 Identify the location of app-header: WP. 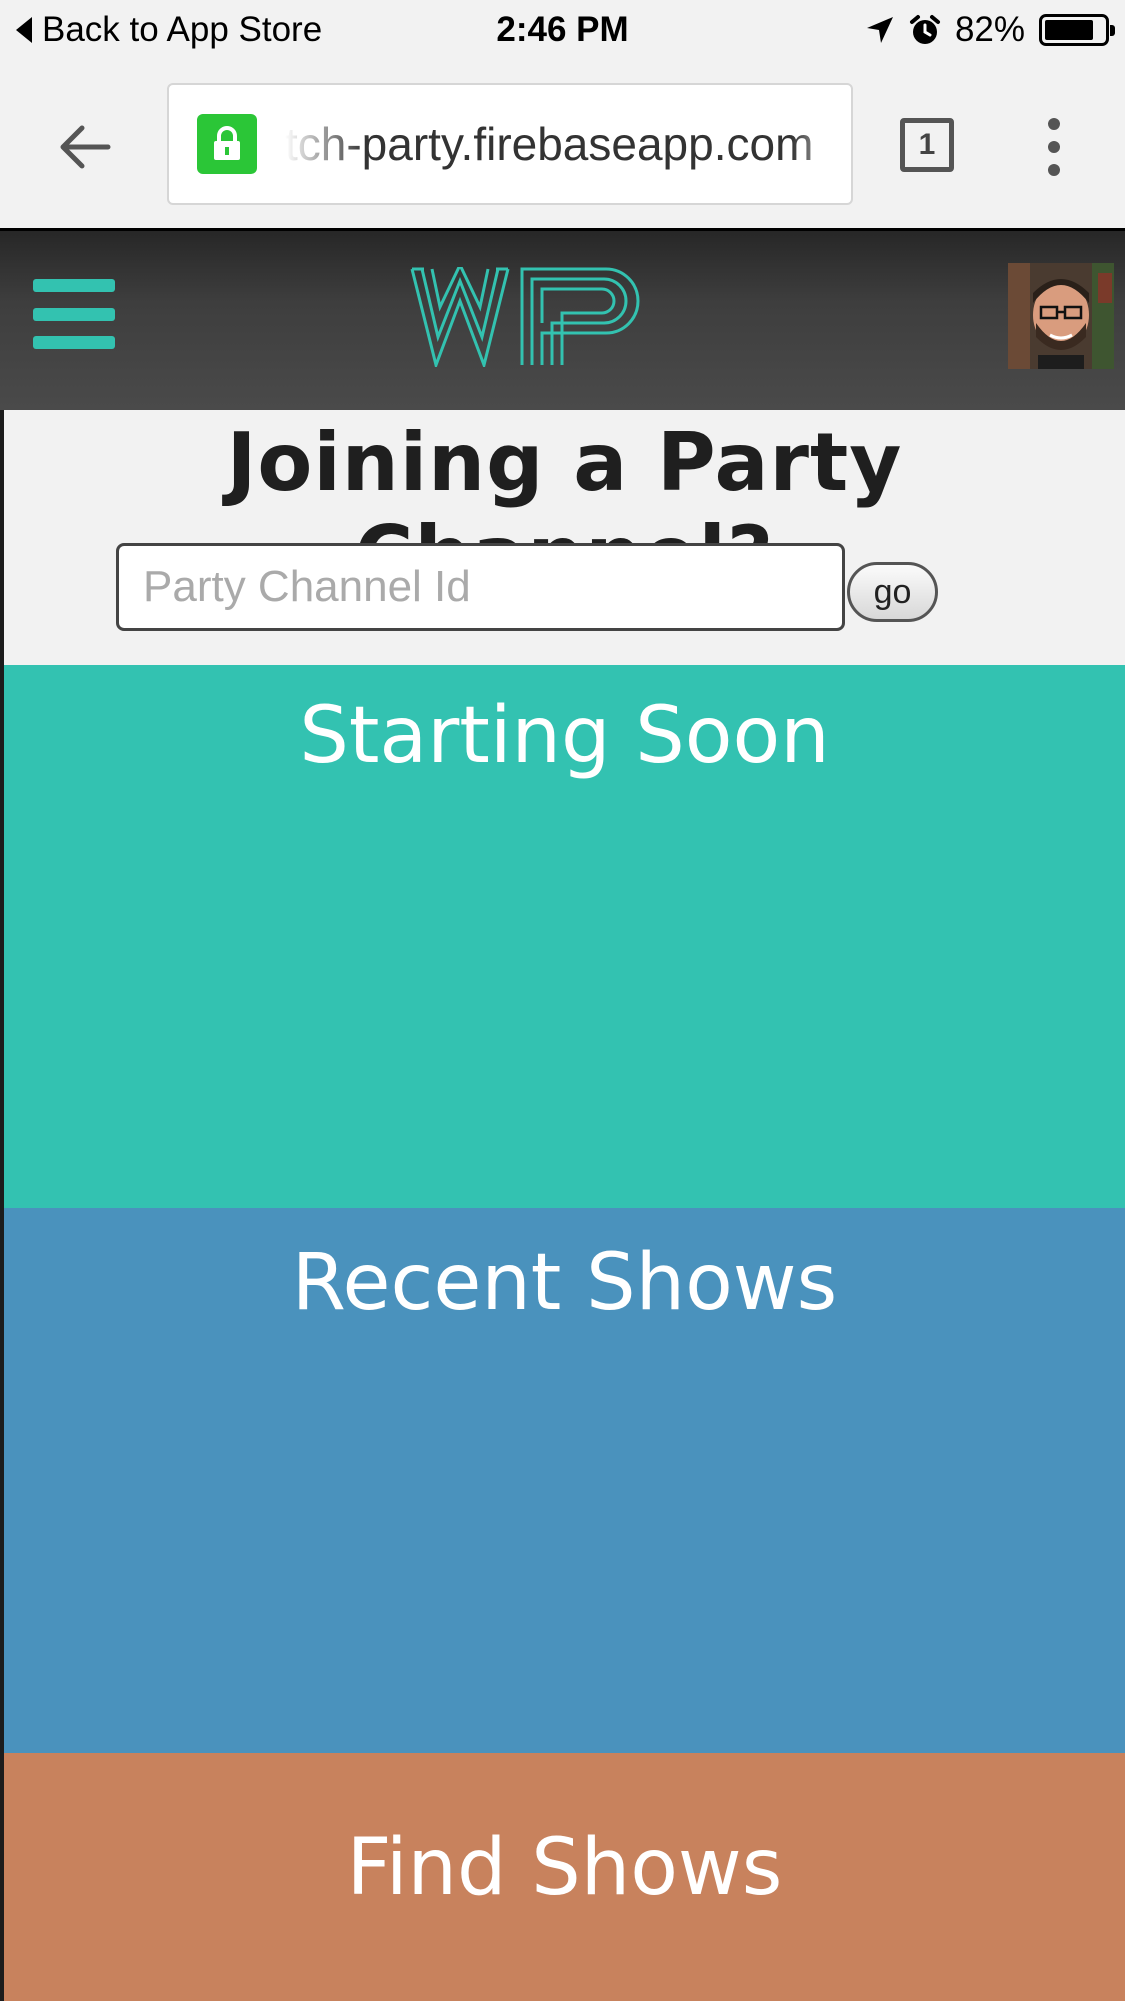
(562, 319).